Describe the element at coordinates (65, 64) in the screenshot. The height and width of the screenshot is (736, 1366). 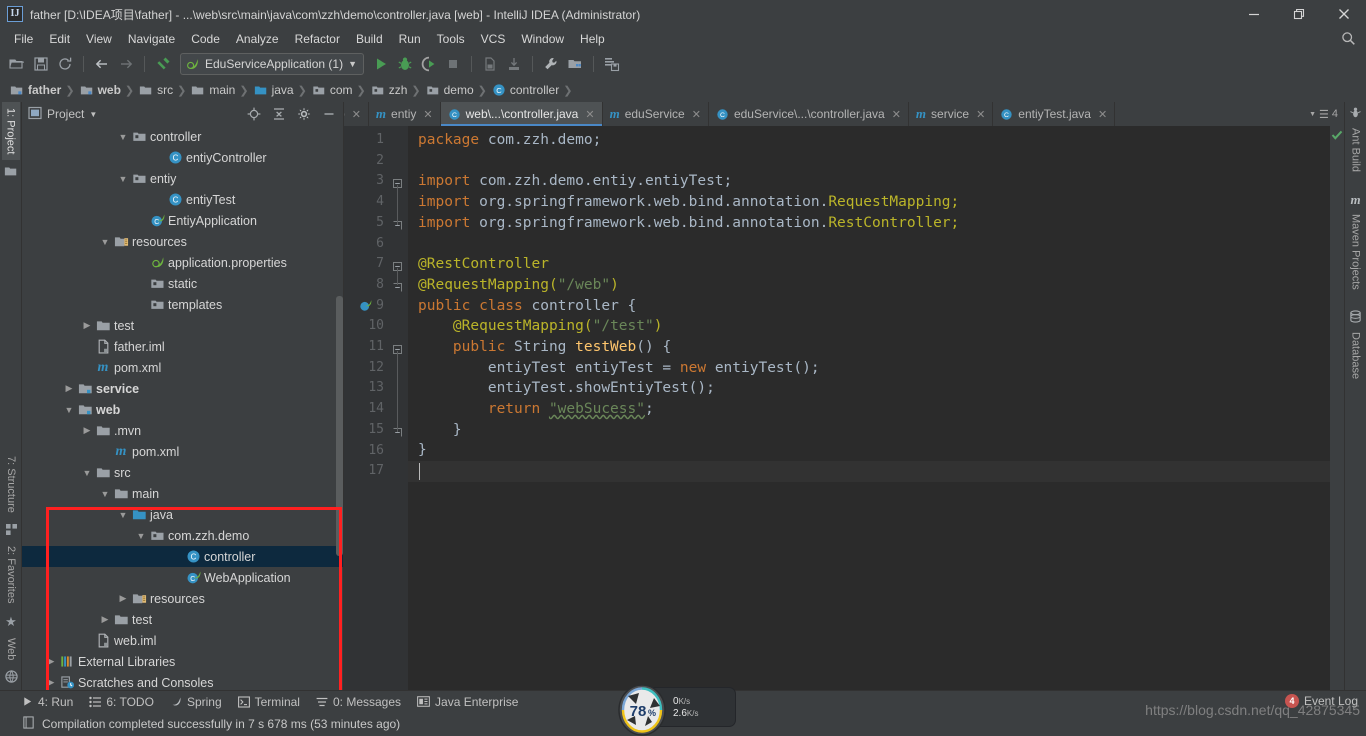
I see `sync-icon` at that location.